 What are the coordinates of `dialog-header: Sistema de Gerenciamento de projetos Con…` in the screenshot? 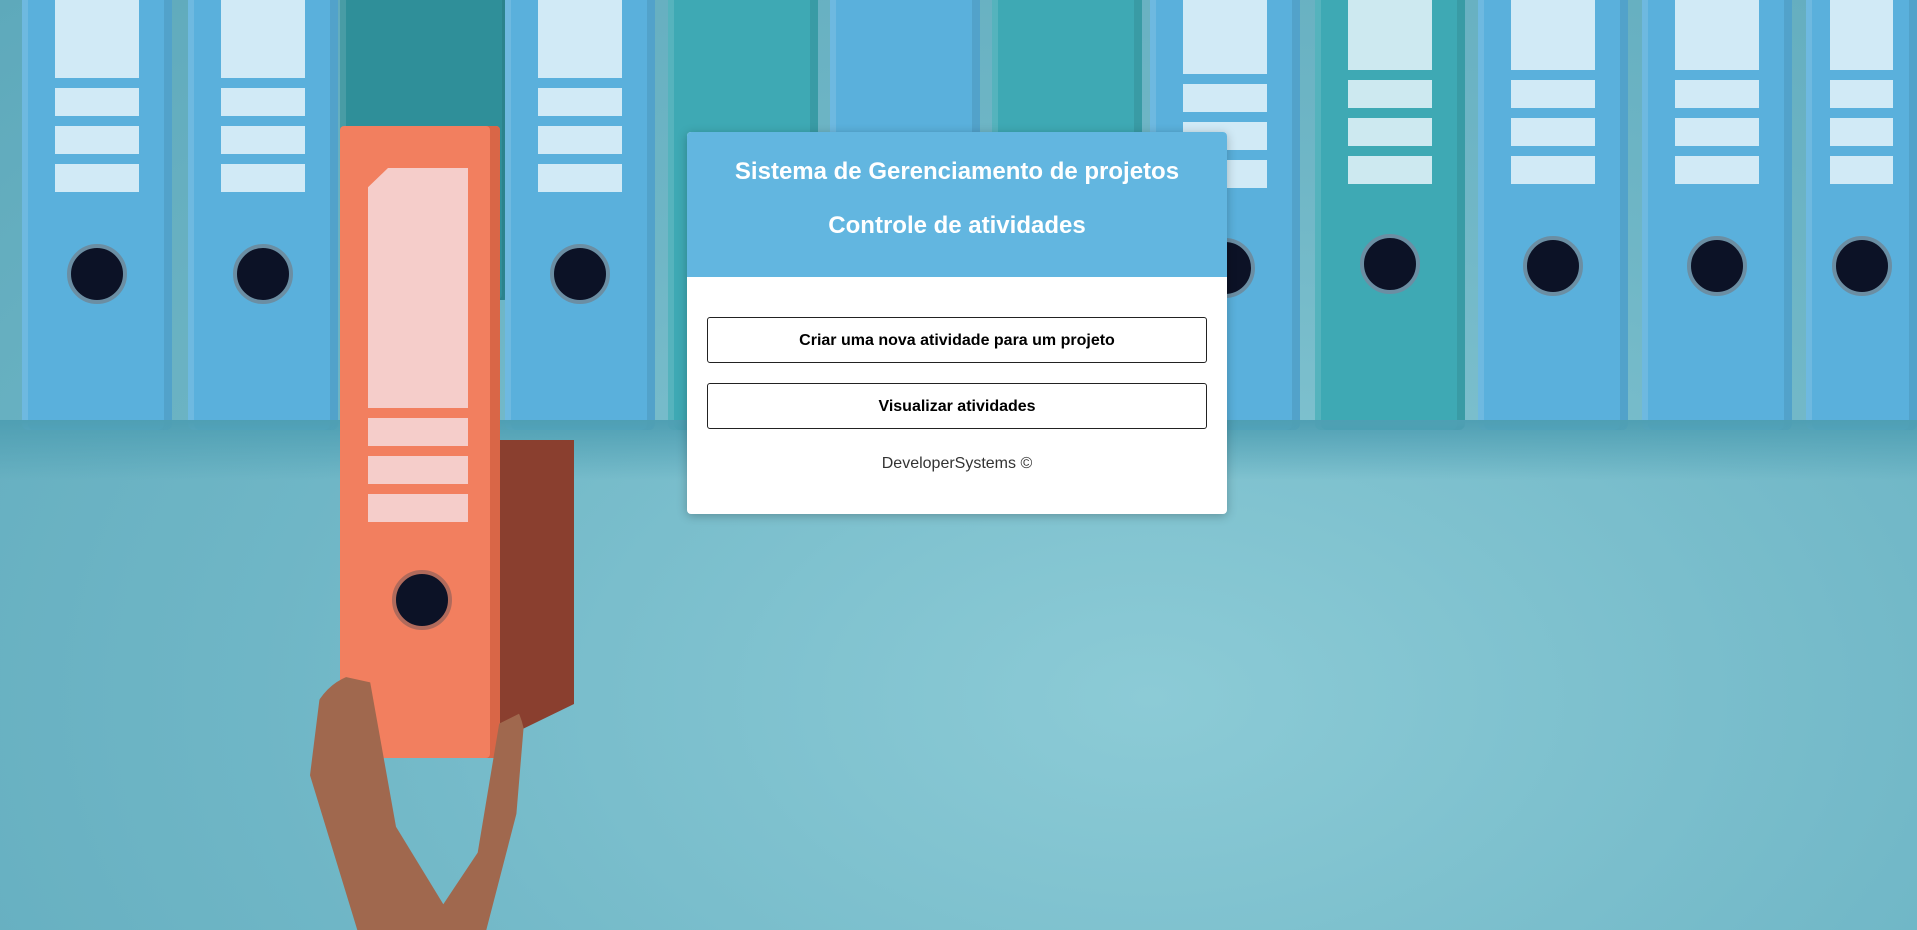 It's located at (957, 204).